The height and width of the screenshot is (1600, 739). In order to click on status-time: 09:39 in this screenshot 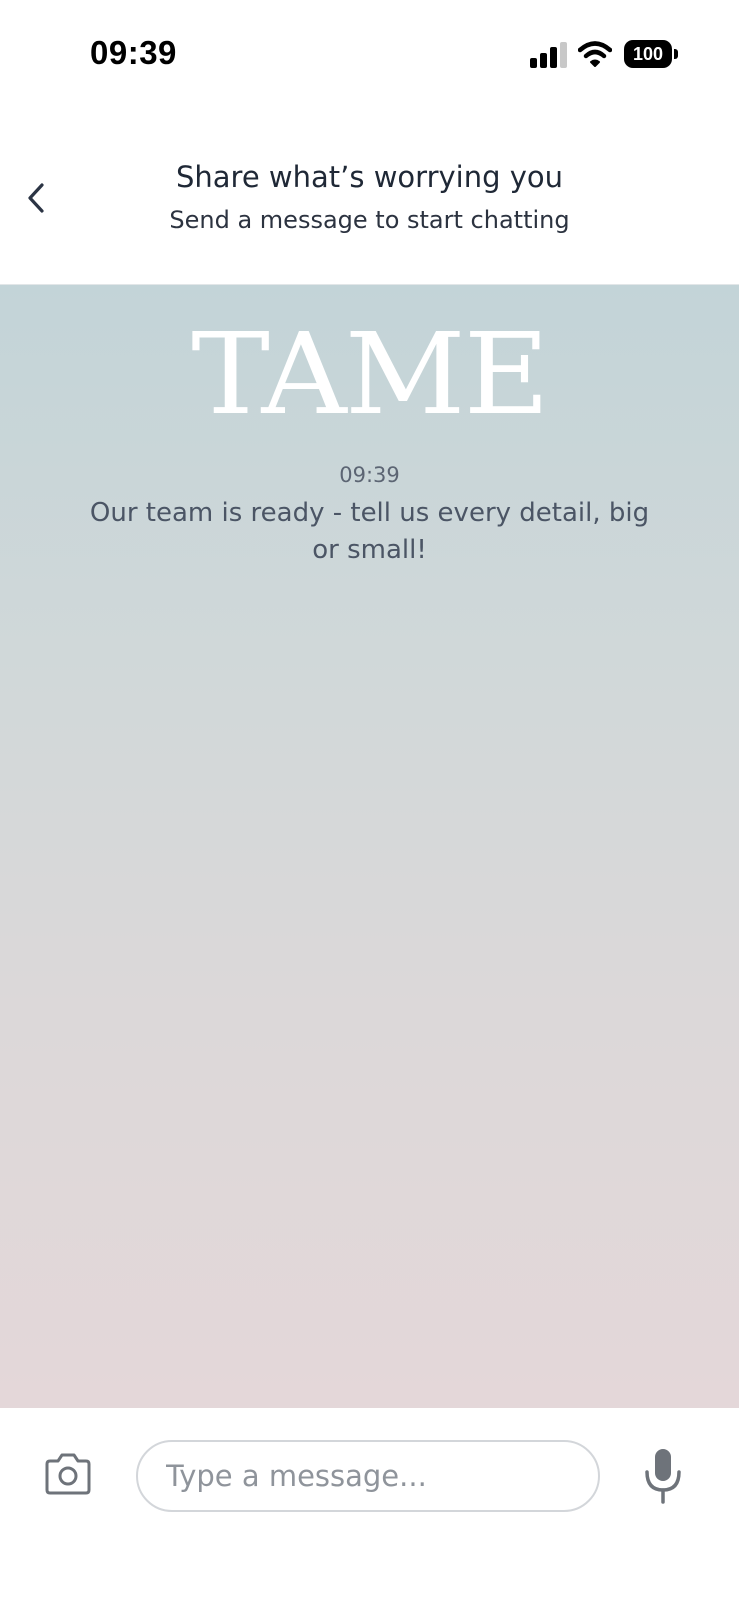, I will do `click(133, 52)`.